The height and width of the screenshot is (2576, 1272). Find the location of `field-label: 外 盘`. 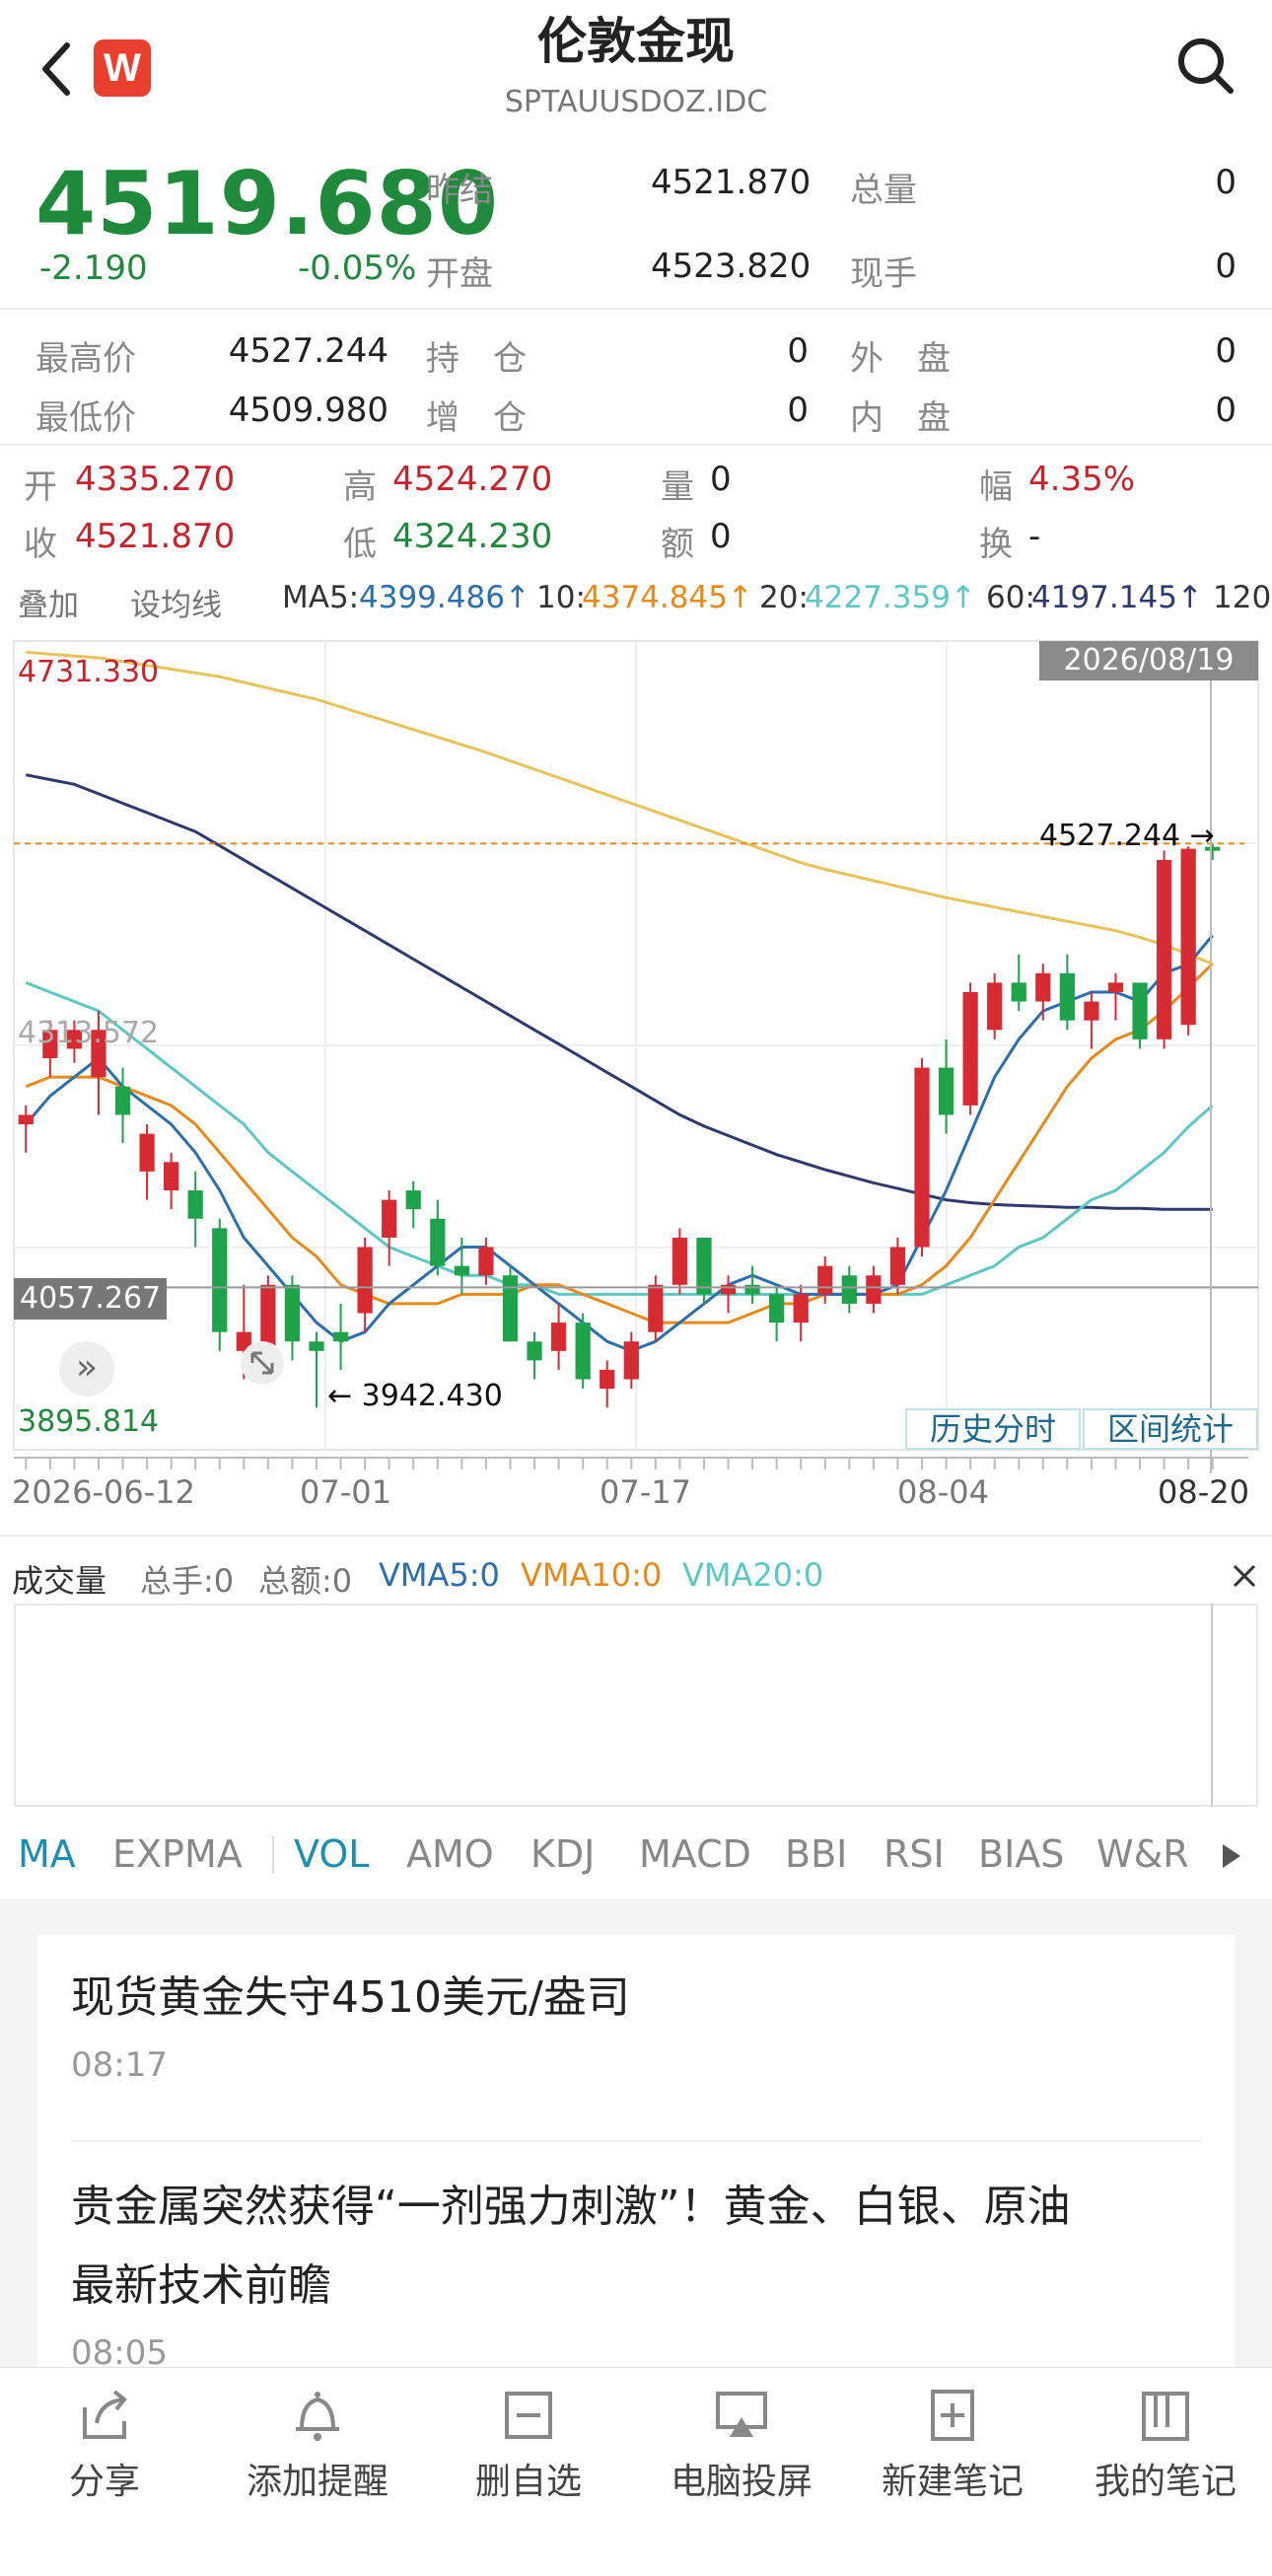

field-label: 外 盘 is located at coordinates (900, 359).